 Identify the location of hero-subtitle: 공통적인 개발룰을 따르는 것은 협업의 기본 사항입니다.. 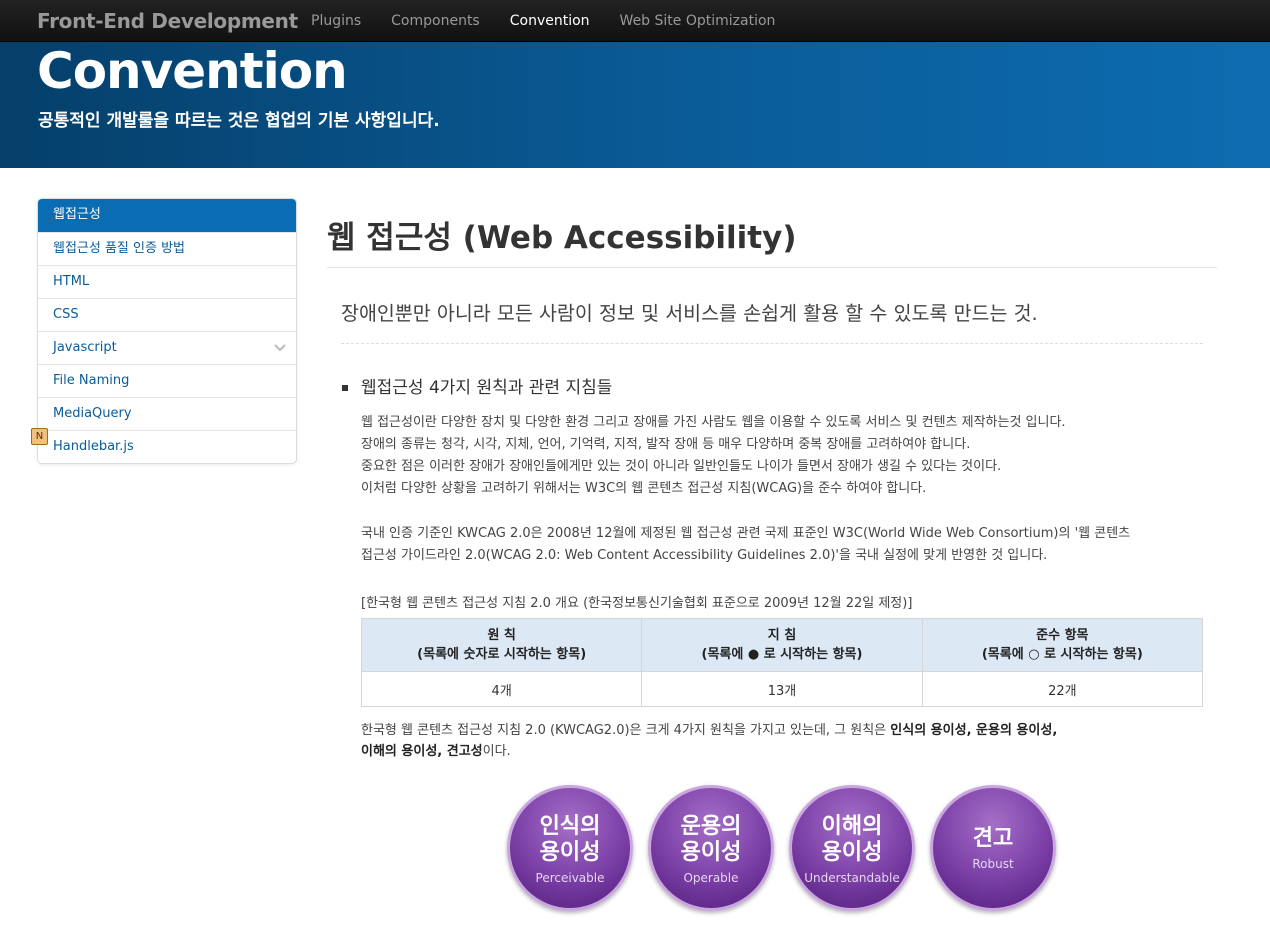
(239, 121).